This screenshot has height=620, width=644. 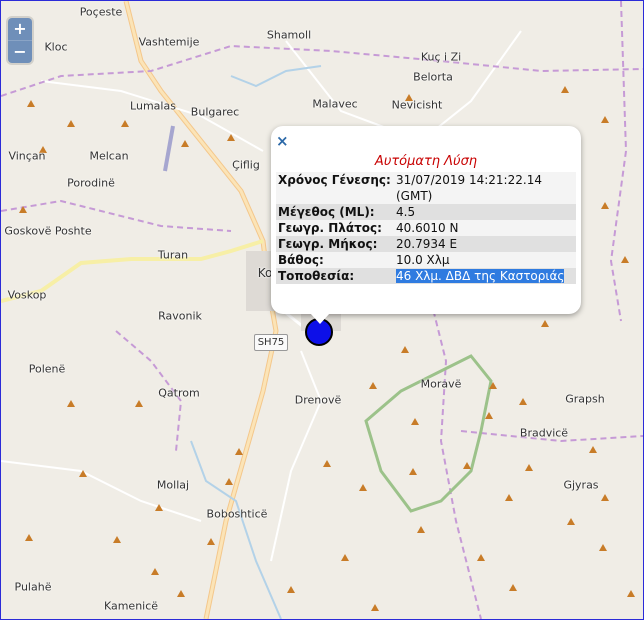 What do you see at coordinates (246, 165) in the screenshot?
I see `place-label-ciflig: Çiflig` at bounding box center [246, 165].